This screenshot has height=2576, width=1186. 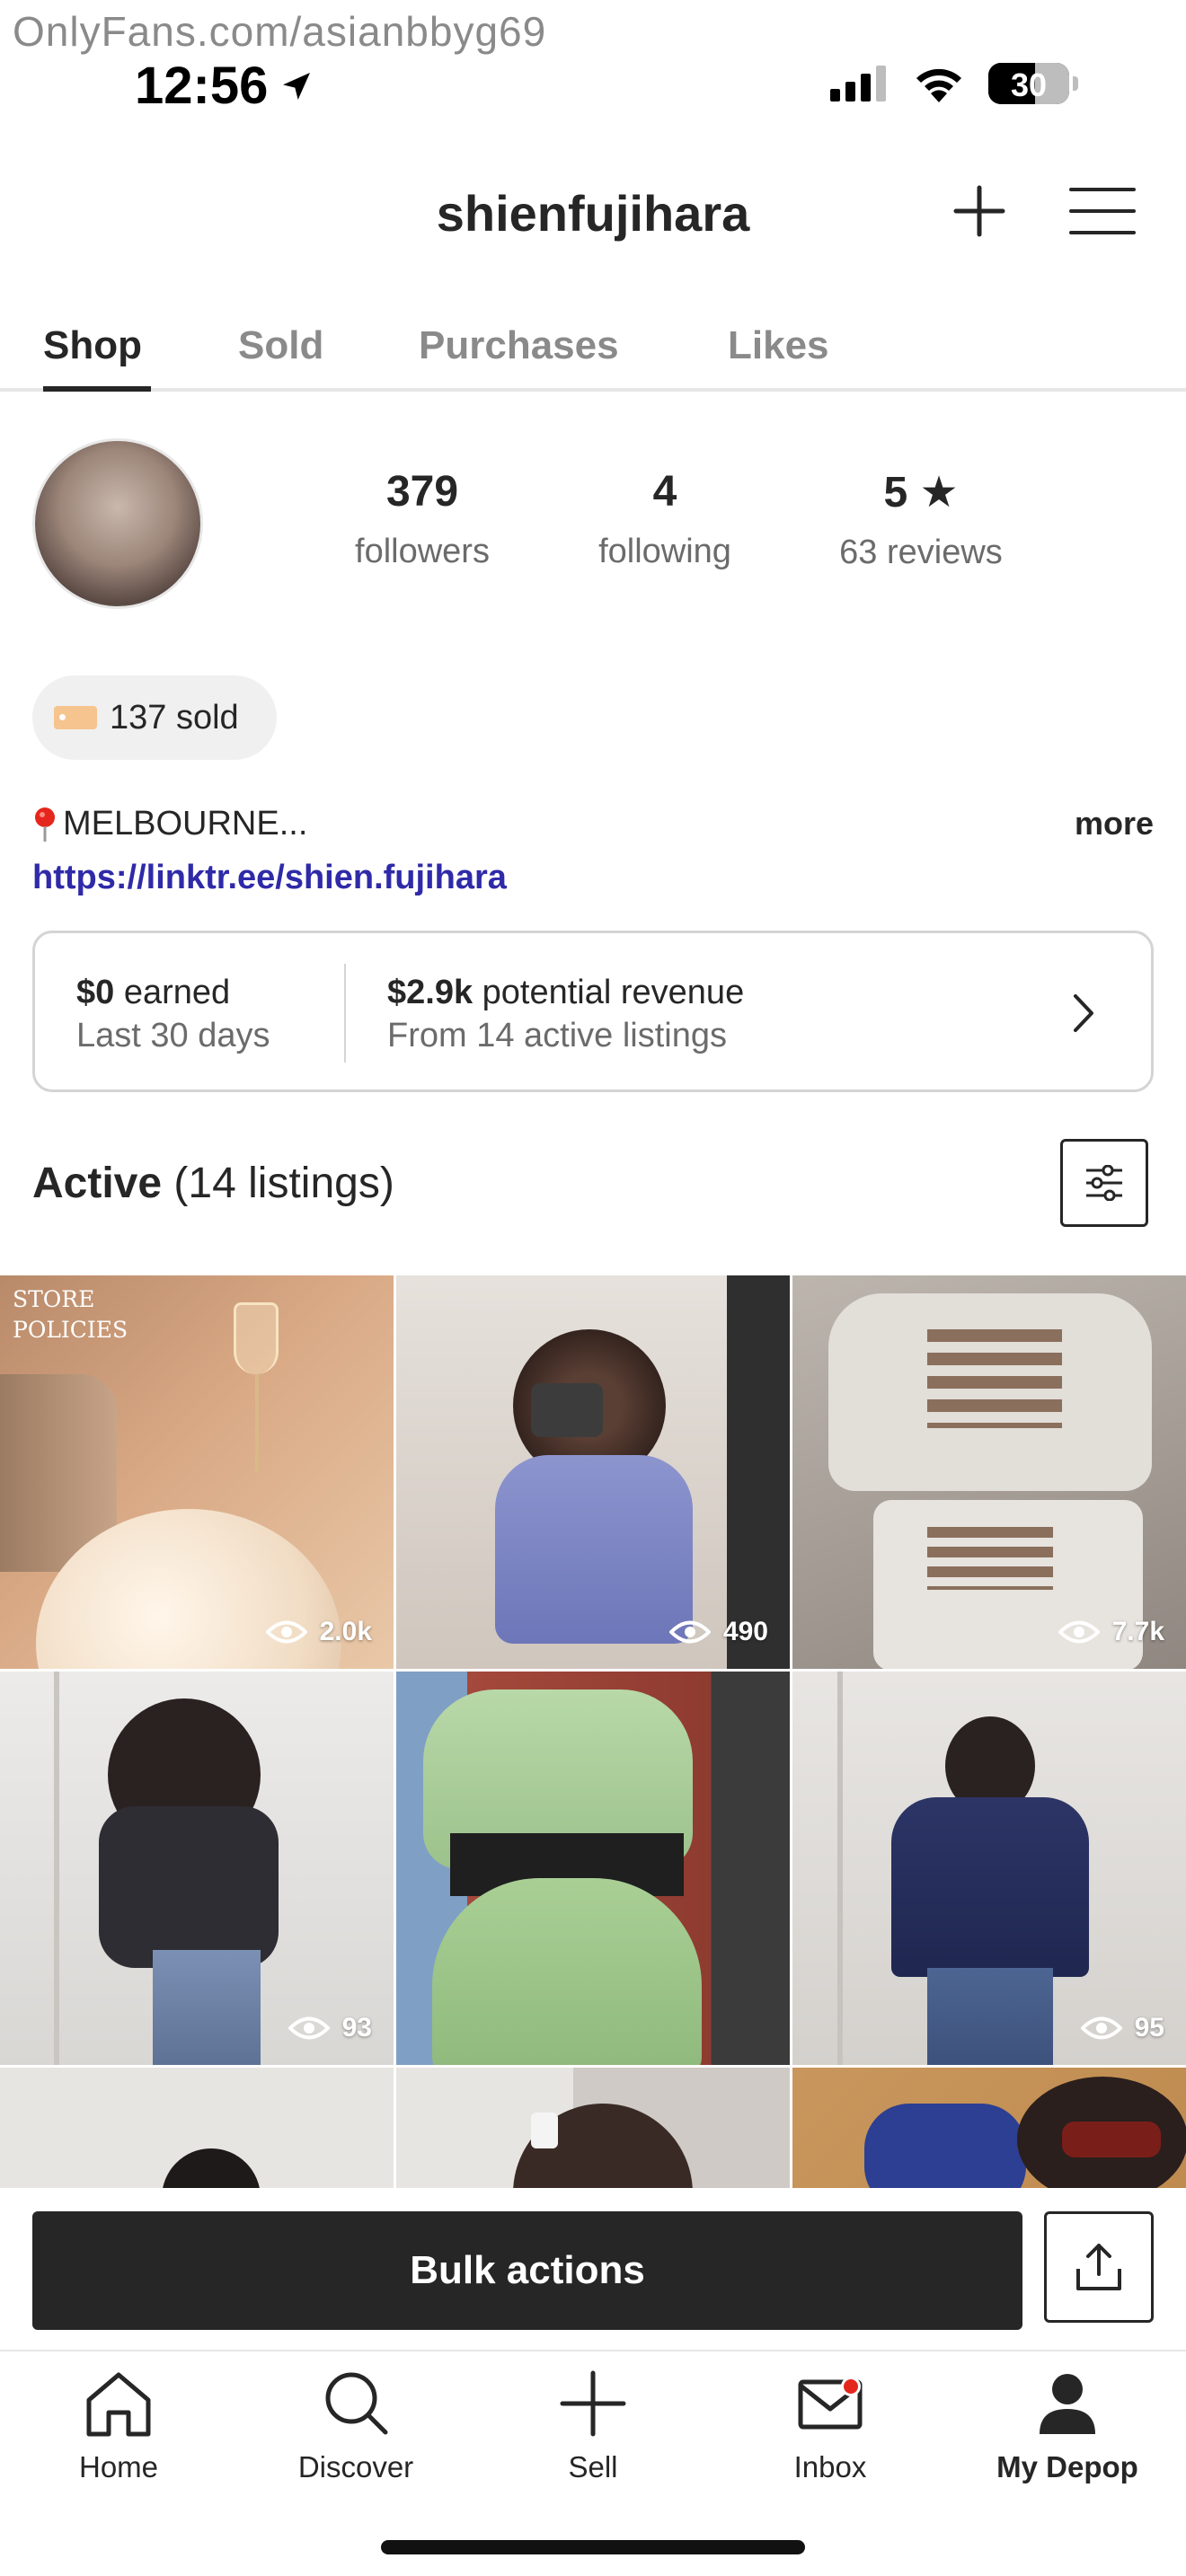 I want to click on active-listings-heading: Active (14 listings), so click(x=213, y=1183).